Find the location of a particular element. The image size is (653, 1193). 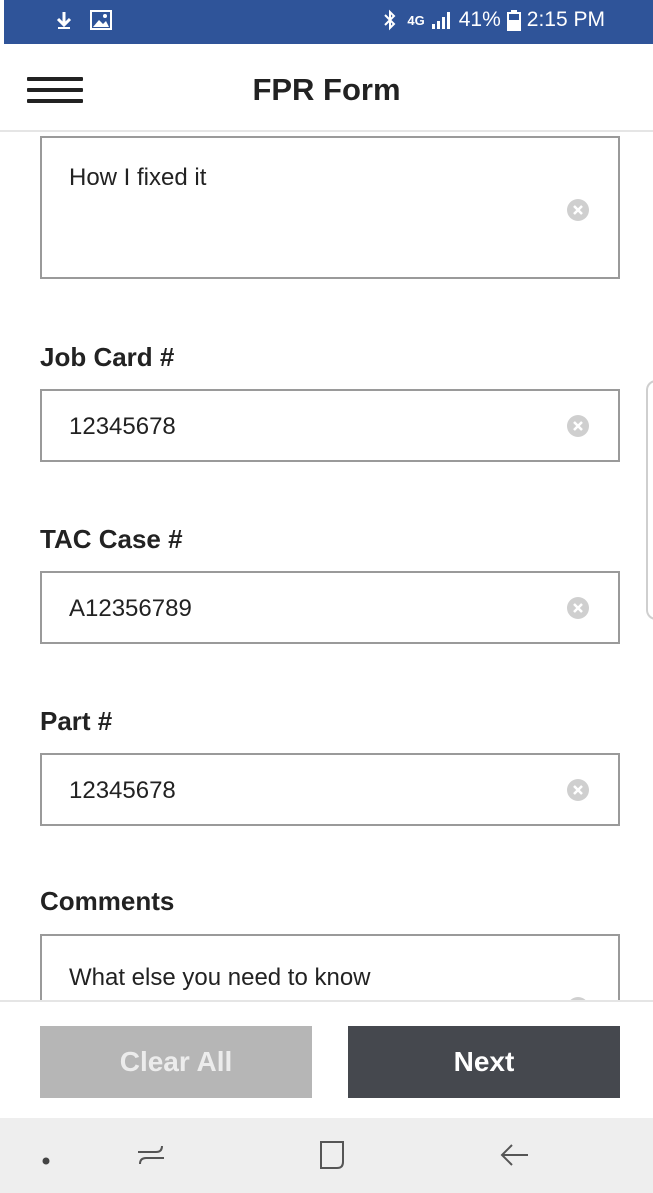

image-icon is located at coordinates (101, 20).